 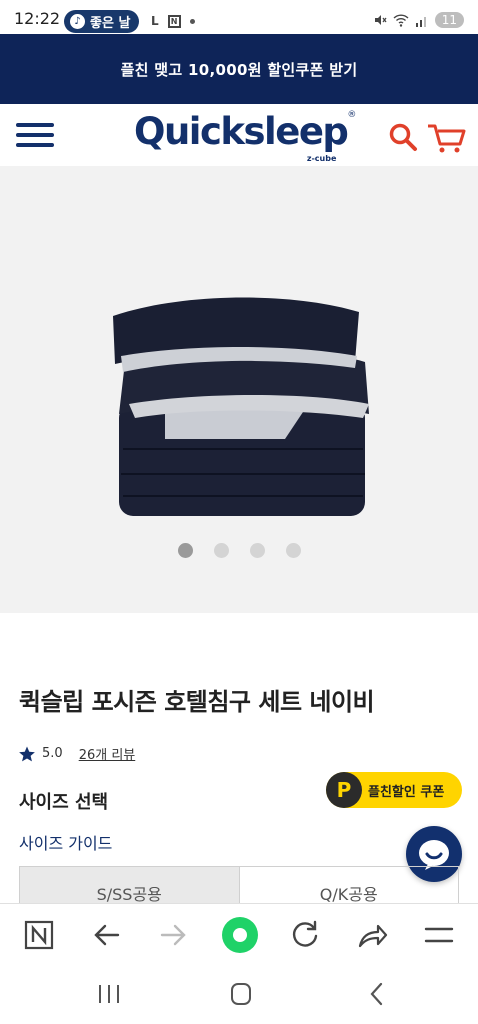 I want to click on promo-banner: 플친 맺고 10,000원 할인쿠폰 받기, so click(x=239, y=69).